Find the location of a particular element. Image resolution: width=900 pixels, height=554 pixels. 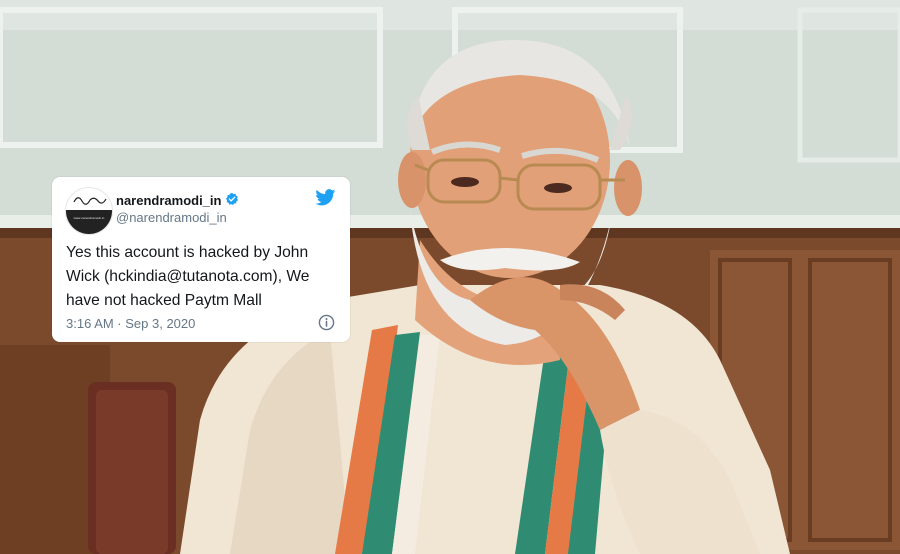

user-handle: @narendramodi_in is located at coordinates (171, 217).